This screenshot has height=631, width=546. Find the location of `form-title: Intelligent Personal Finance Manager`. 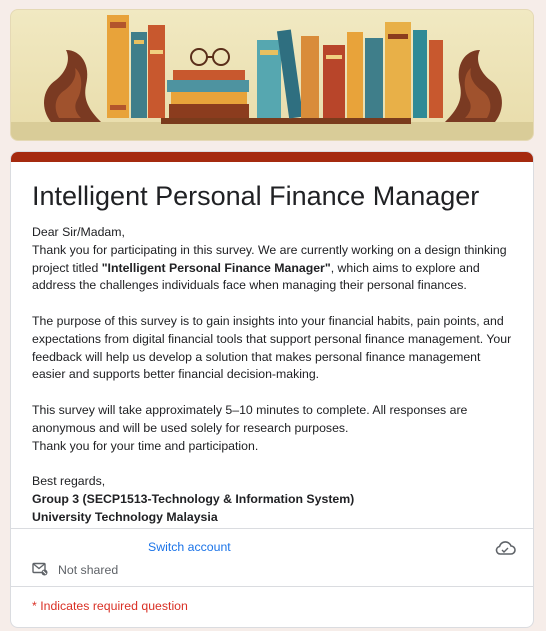

form-title: Intelligent Personal Finance Manager is located at coordinates (256, 196).